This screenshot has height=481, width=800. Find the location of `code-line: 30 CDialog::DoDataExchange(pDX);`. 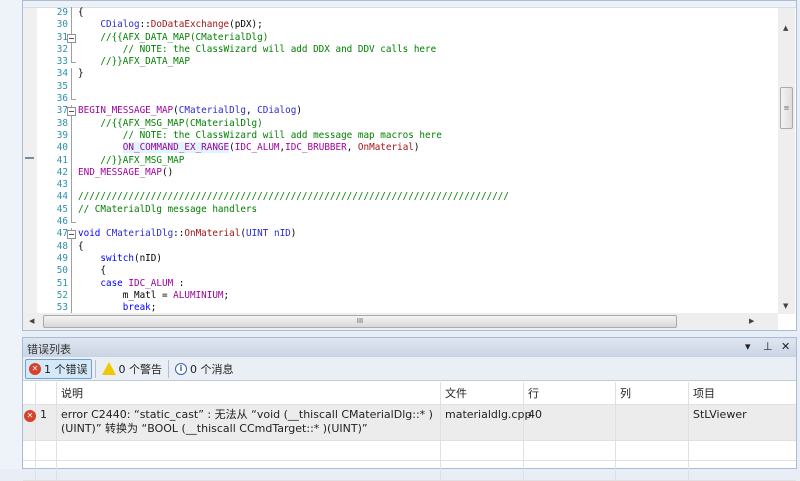

code-line: 30 CDialog::DoDataExchange(pDX); is located at coordinates (407, 25).